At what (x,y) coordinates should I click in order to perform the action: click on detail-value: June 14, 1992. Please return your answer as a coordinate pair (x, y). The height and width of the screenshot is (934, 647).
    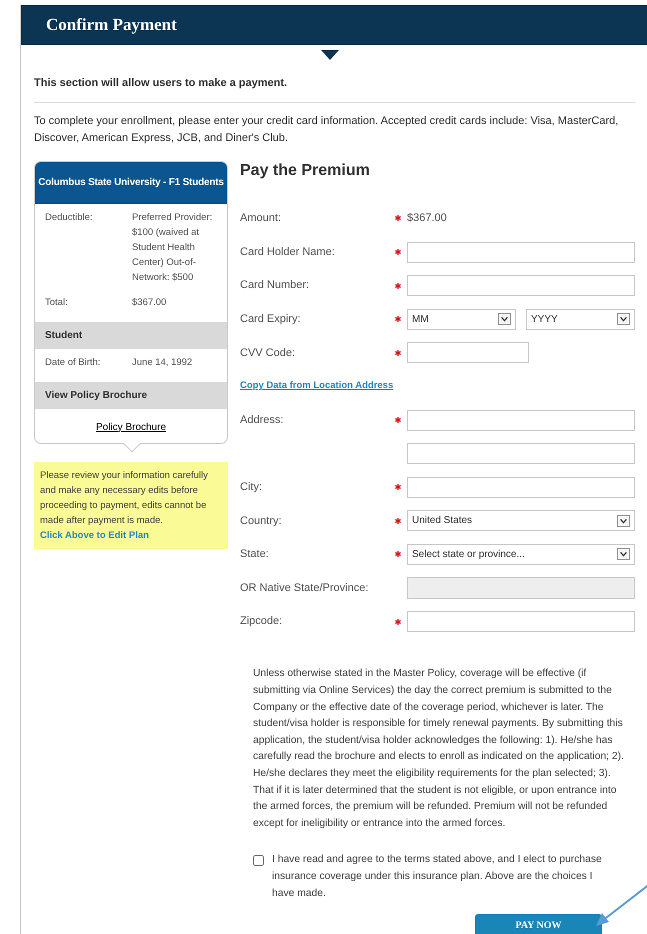
    Looking at the image, I should click on (163, 363).